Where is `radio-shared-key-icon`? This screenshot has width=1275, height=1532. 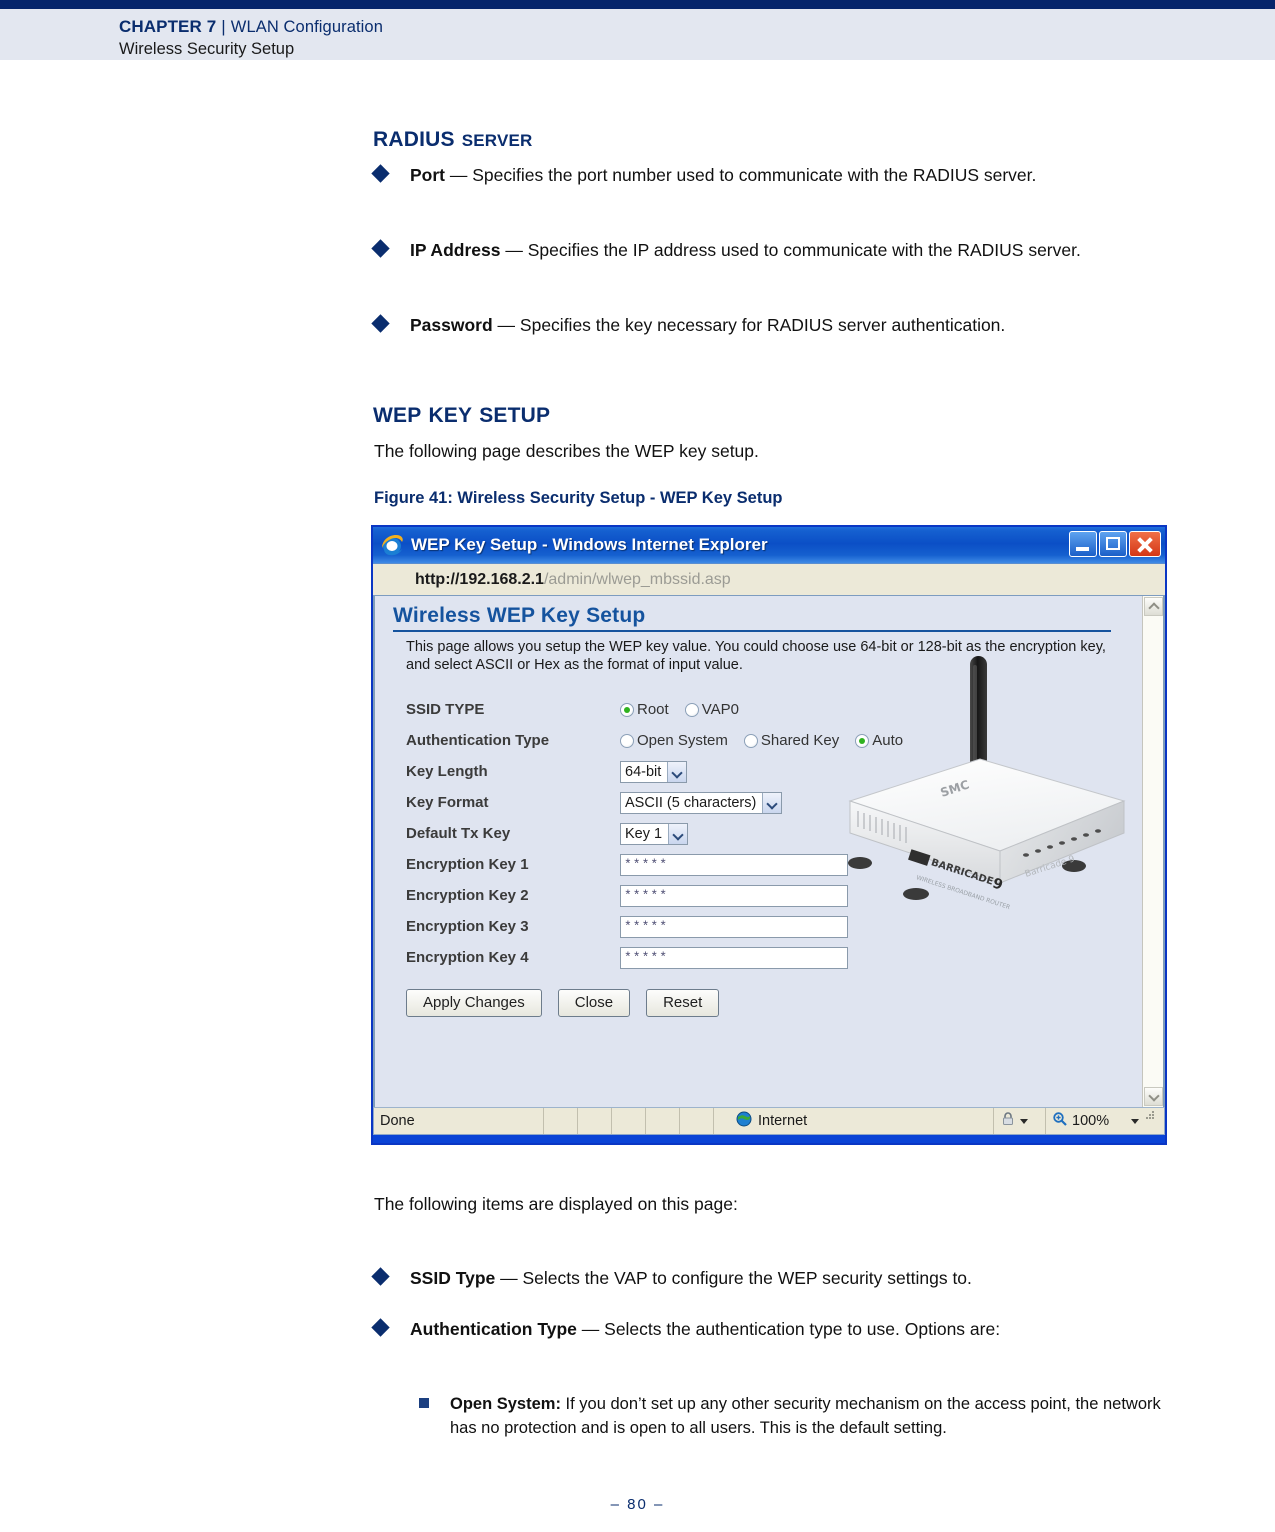
radio-shared-key-icon is located at coordinates (750, 740).